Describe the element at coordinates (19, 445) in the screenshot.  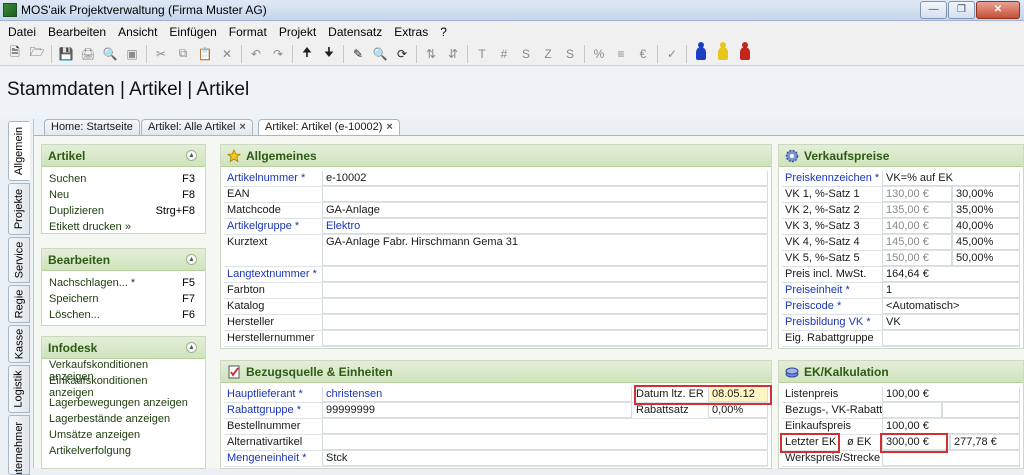
I see `side-tab-unternehmer: Unternehmer` at that location.